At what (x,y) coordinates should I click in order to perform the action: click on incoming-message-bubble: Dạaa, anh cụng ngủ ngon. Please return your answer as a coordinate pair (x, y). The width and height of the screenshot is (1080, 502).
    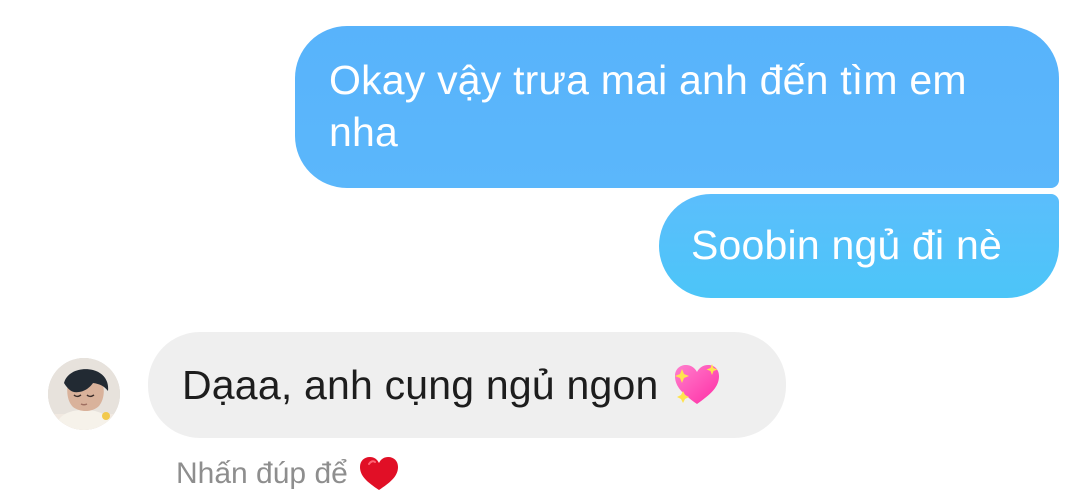
    Looking at the image, I should click on (467, 385).